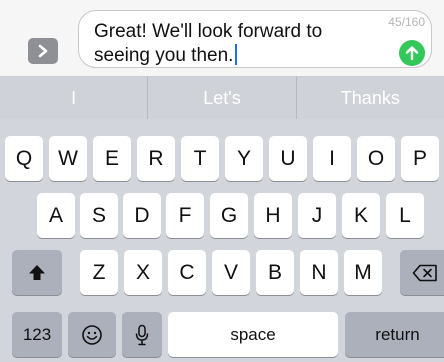 The height and width of the screenshot is (362, 444). What do you see at coordinates (229, 215) in the screenshot?
I see `key-g: G` at bounding box center [229, 215].